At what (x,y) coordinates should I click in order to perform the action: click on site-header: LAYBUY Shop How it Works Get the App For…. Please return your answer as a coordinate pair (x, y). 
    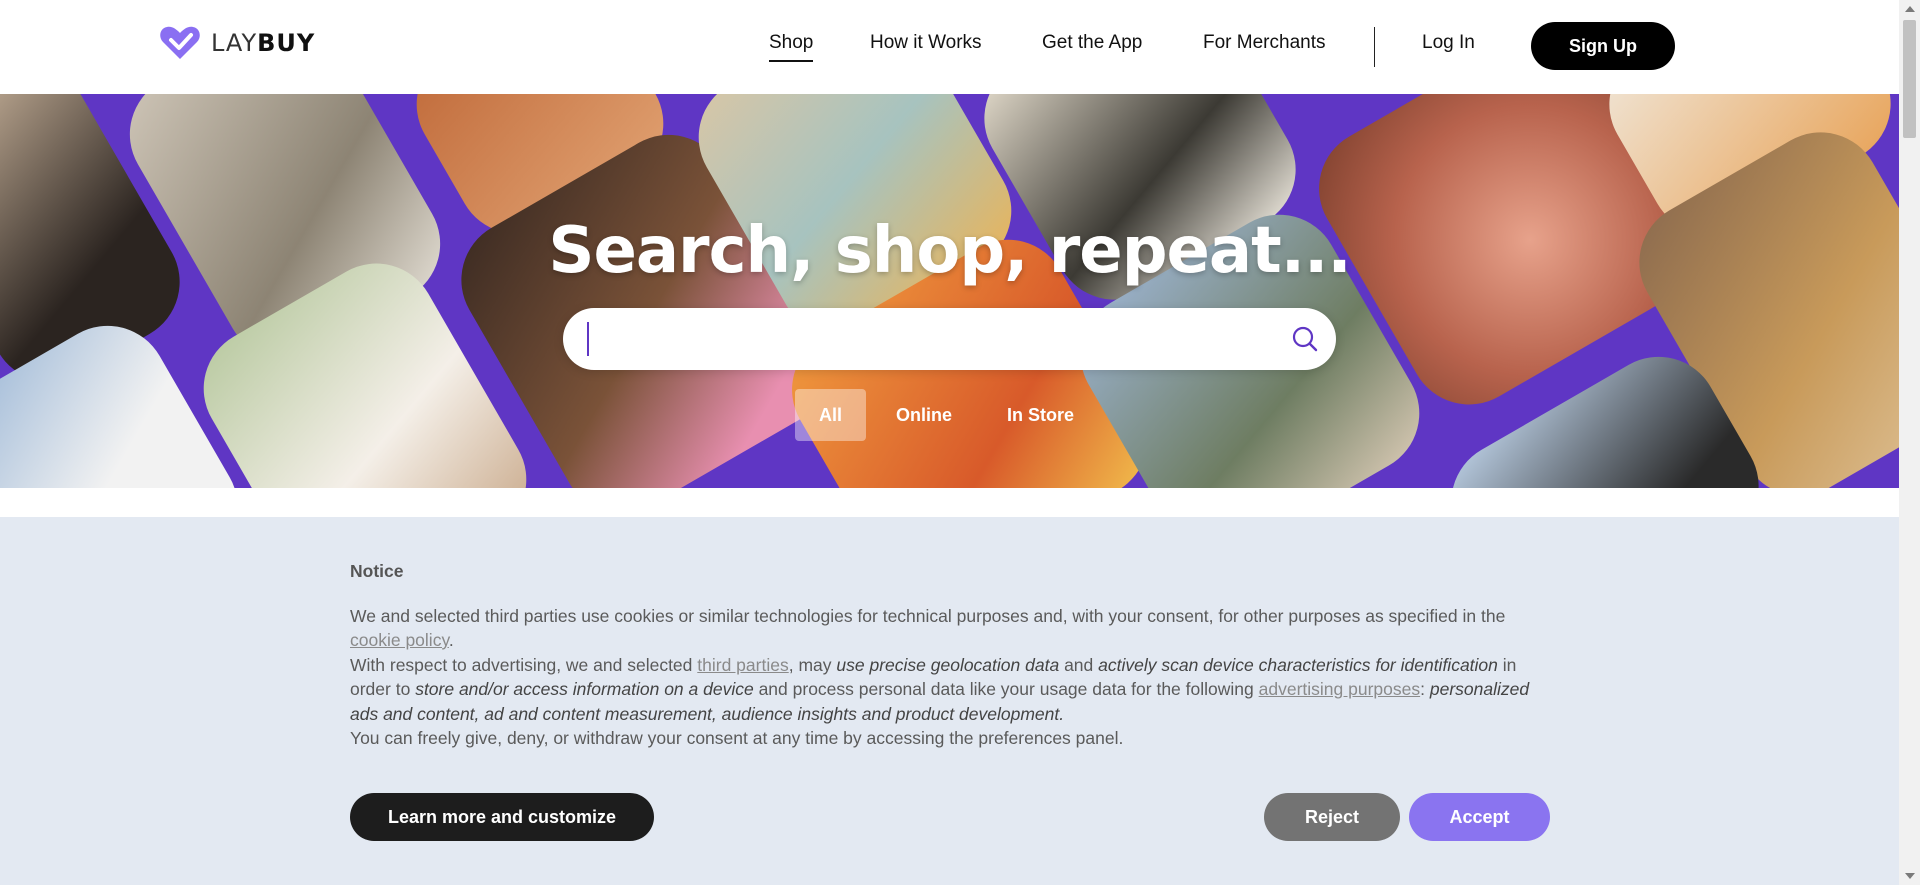
    Looking at the image, I should click on (949, 47).